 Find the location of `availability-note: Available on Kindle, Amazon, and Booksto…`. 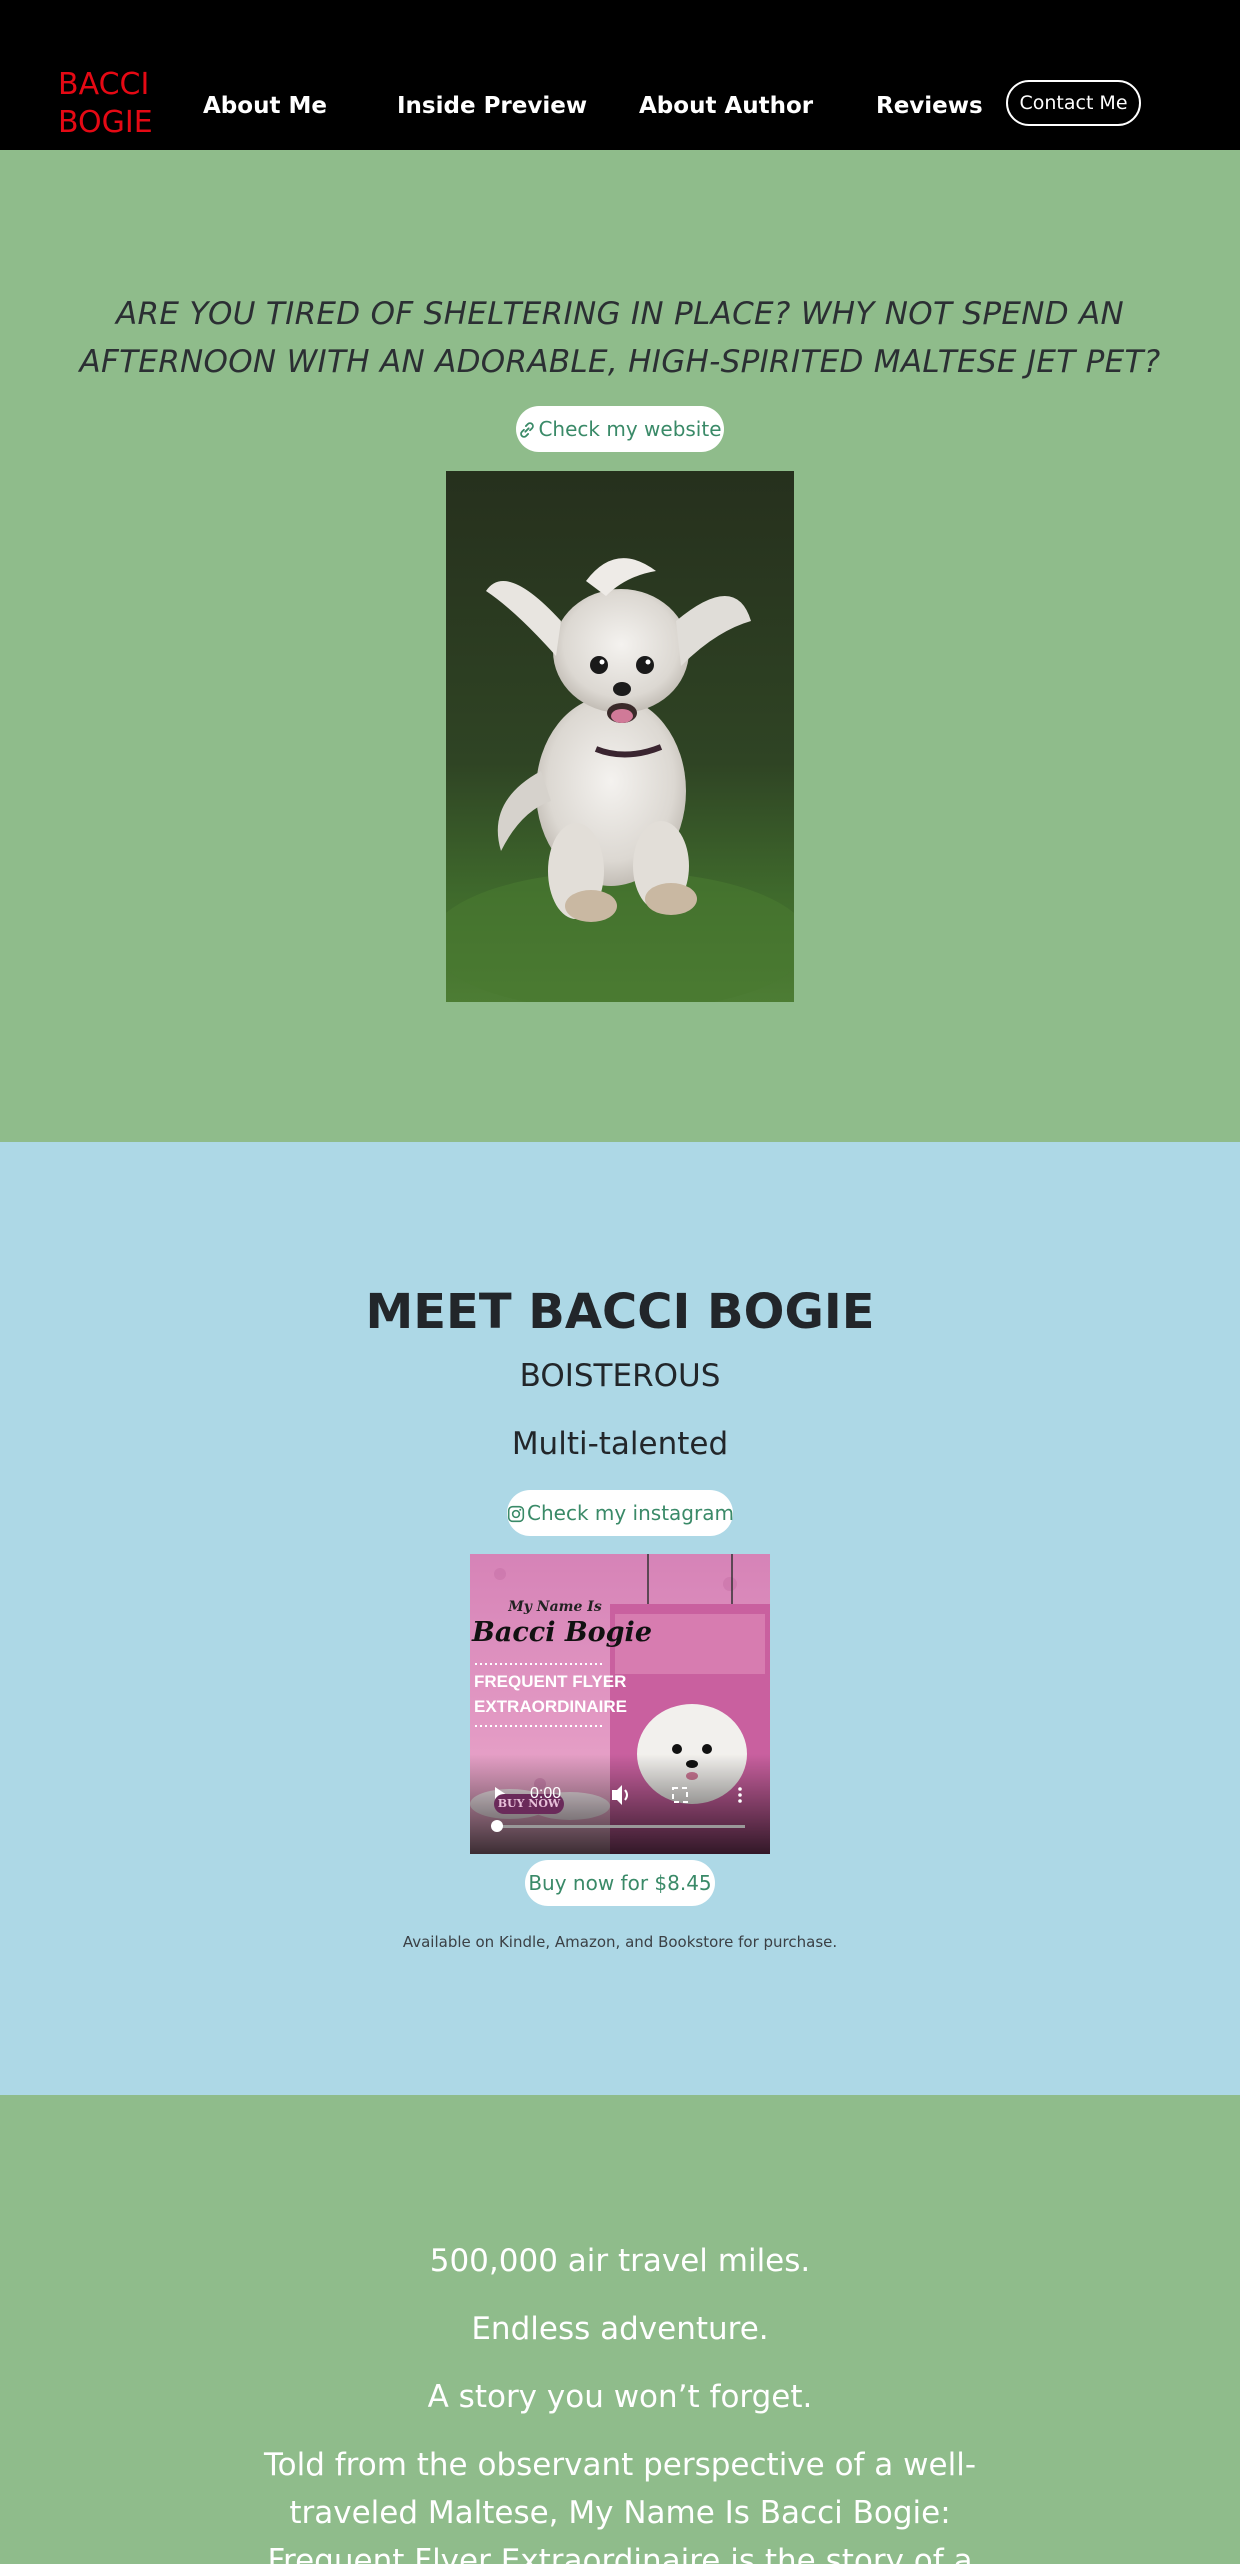

availability-note: Available on Kindle, Amazon, and Booksto… is located at coordinates (620, 1942).